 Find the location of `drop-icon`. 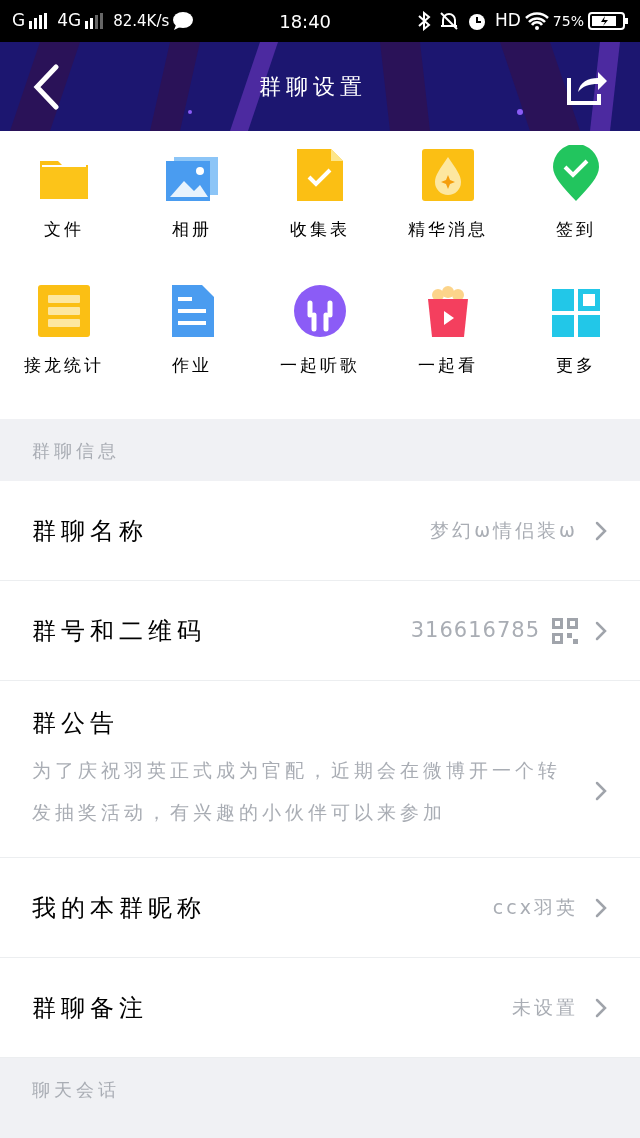

drop-icon is located at coordinates (448, 175).